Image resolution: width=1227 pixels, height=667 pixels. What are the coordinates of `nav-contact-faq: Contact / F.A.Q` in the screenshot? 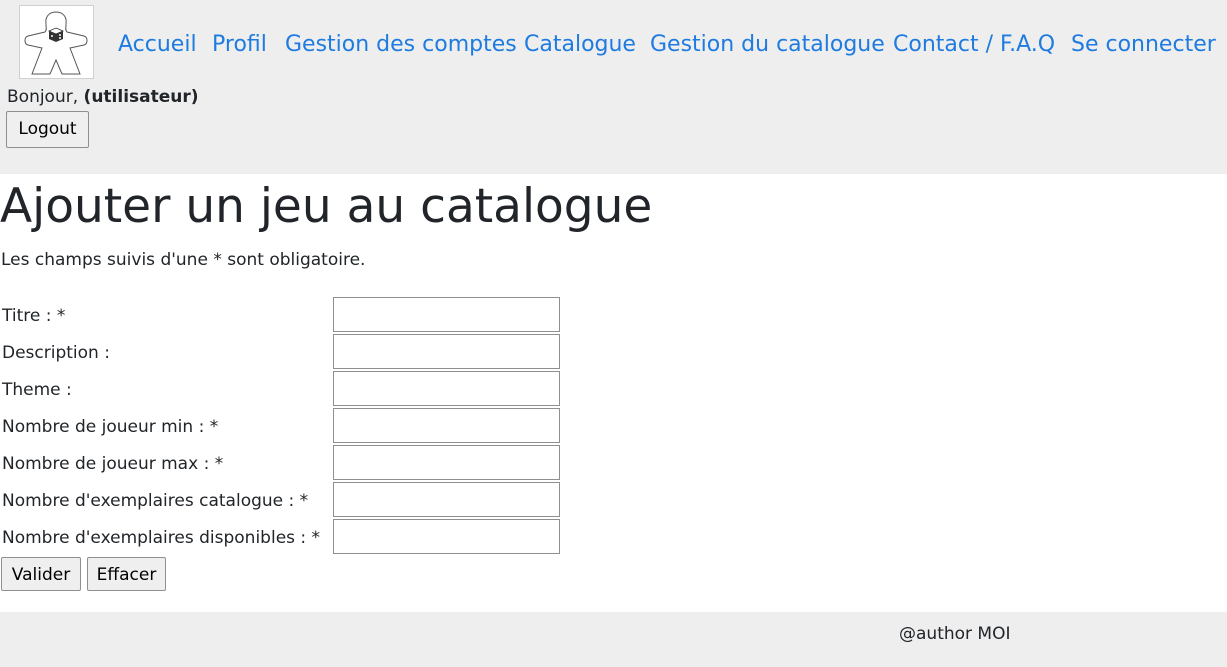 It's located at (974, 45).